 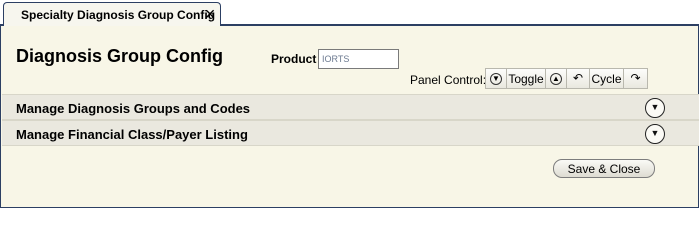 What do you see at coordinates (358, 59) in the screenshot?
I see `product-input` at bounding box center [358, 59].